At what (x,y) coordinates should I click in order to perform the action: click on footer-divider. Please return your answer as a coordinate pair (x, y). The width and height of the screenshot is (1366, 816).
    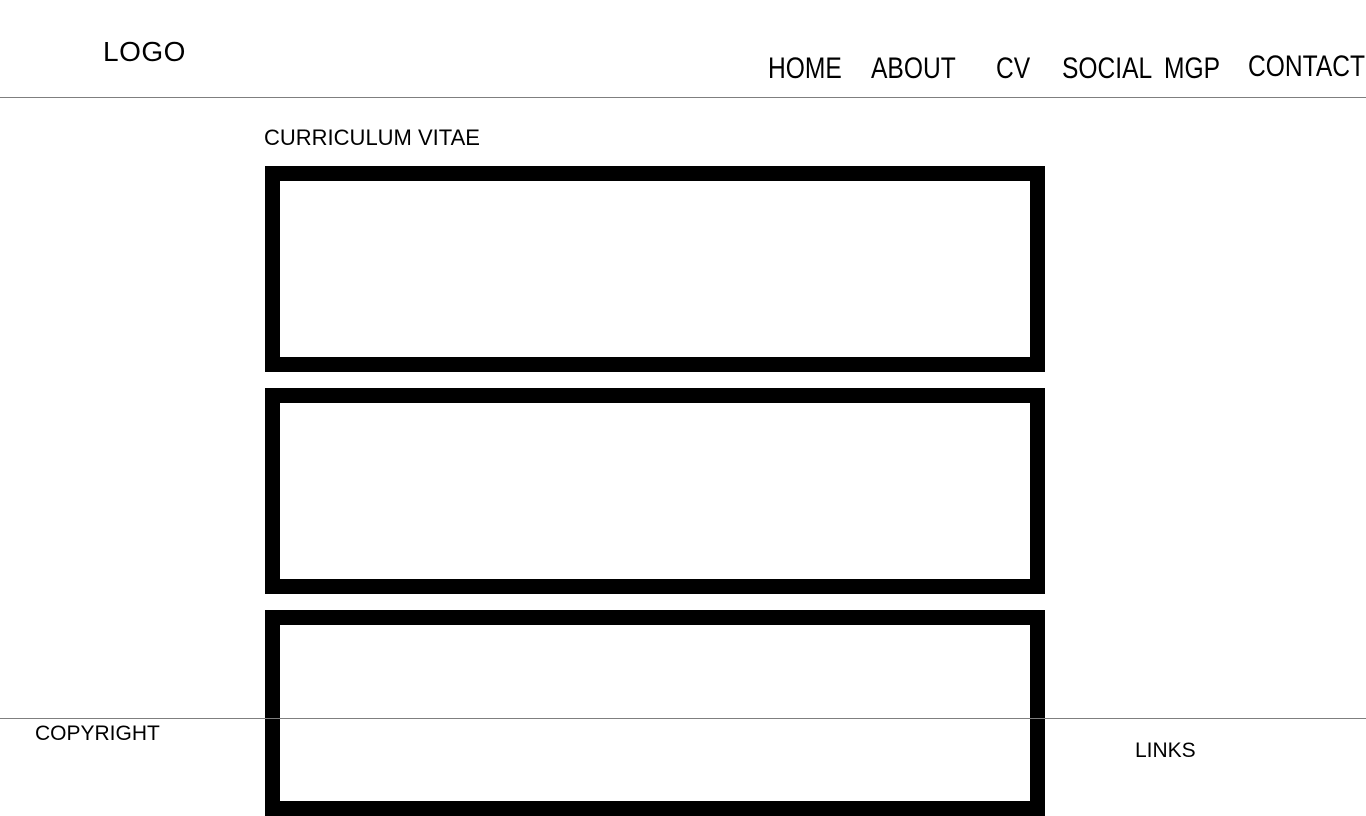
    Looking at the image, I should click on (683, 718).